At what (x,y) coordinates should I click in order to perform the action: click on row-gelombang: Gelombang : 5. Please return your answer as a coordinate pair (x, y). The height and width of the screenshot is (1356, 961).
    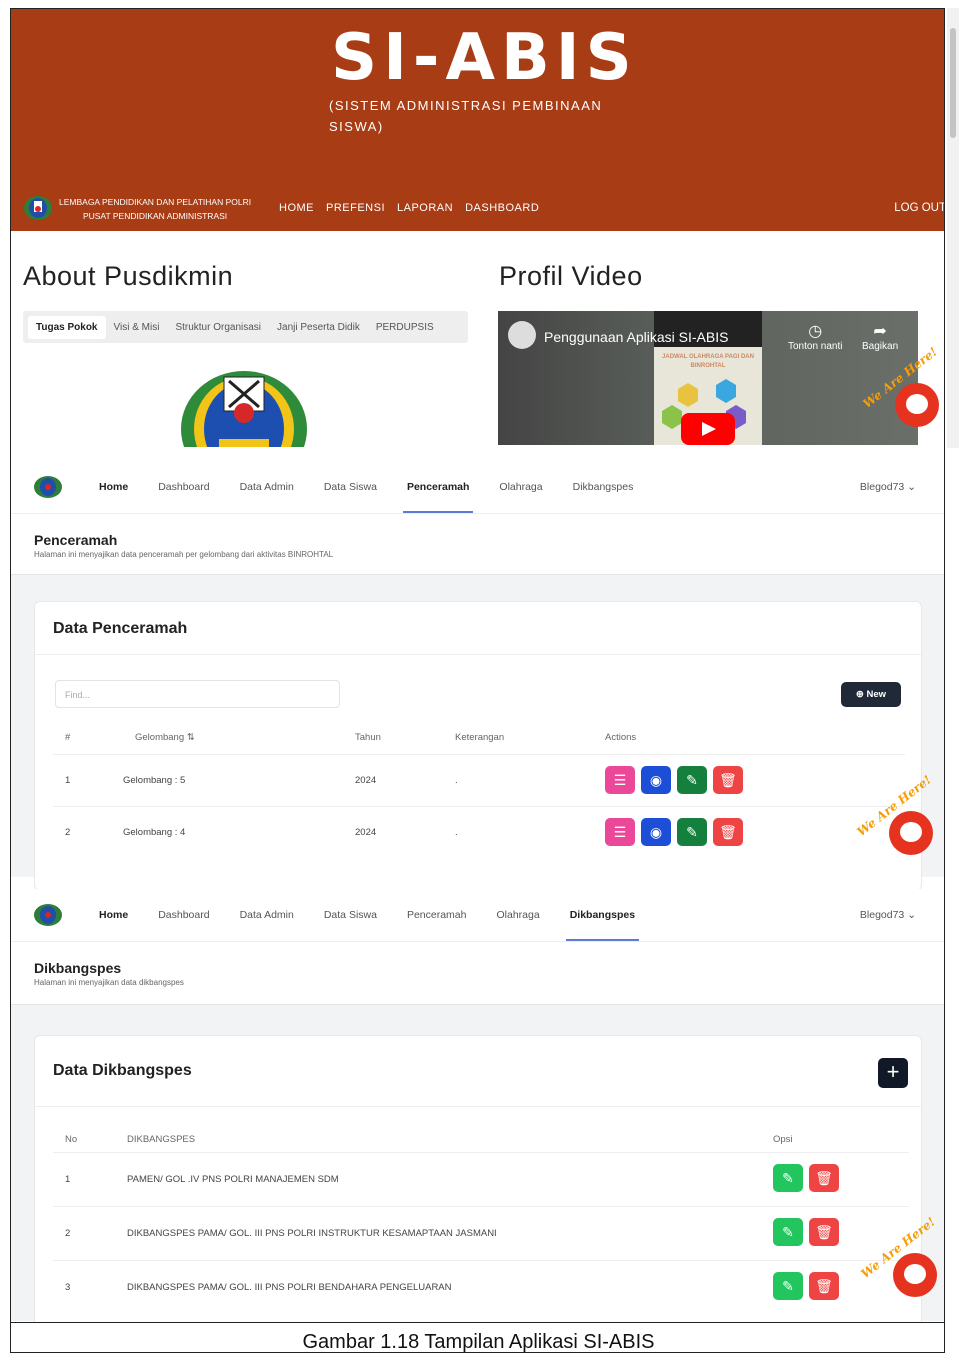
    Looking at the image, I should click on (154, 780).